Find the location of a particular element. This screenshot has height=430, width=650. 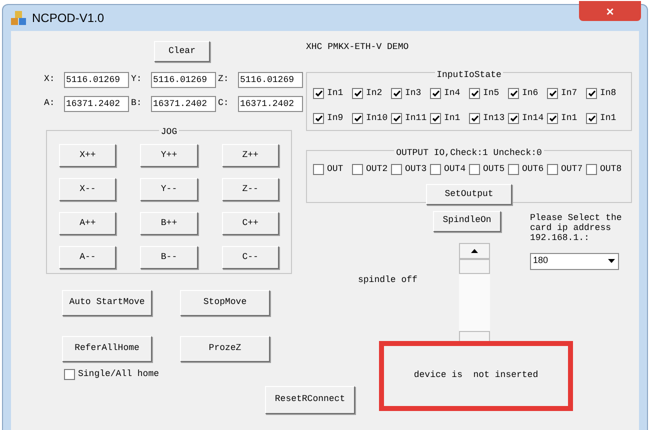

reset-connect-button: ResetRConnect is located at coordinates (310, 400).